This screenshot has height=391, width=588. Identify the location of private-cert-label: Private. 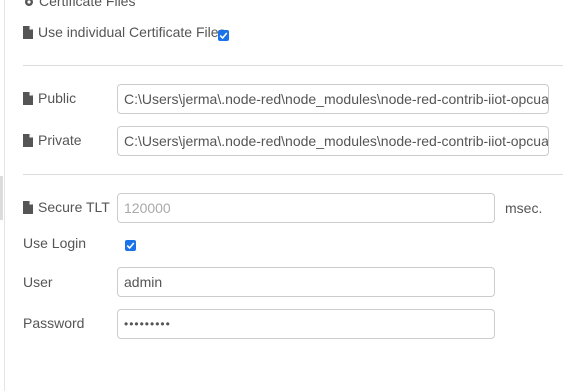
(52, 140).